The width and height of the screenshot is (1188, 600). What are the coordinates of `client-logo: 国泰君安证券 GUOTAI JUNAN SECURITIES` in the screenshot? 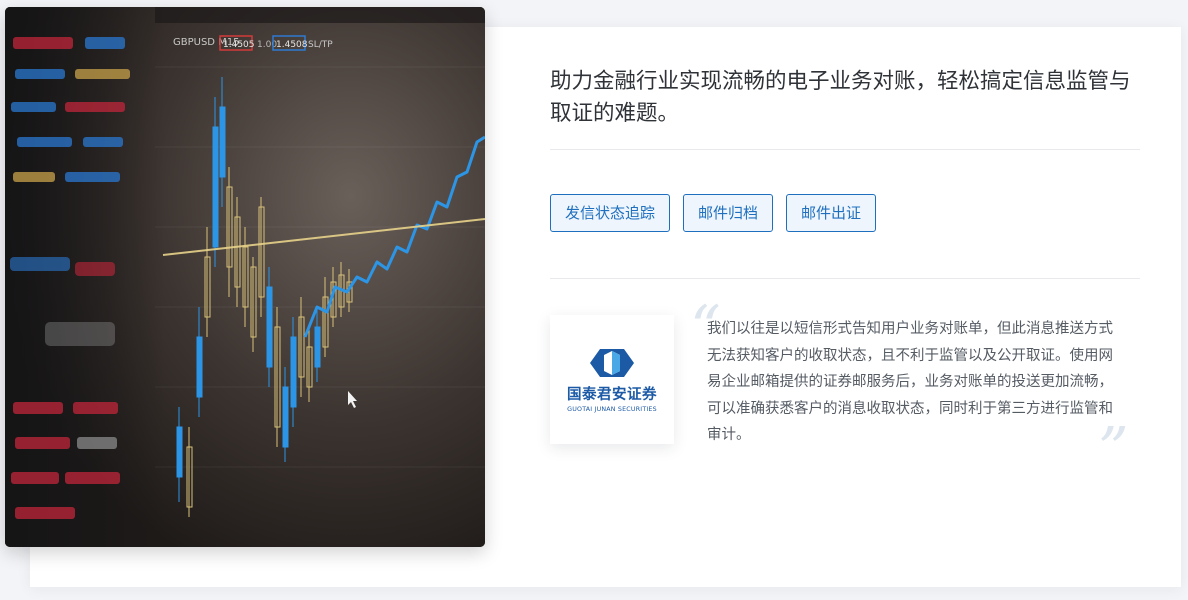 It's located at (612, 379).